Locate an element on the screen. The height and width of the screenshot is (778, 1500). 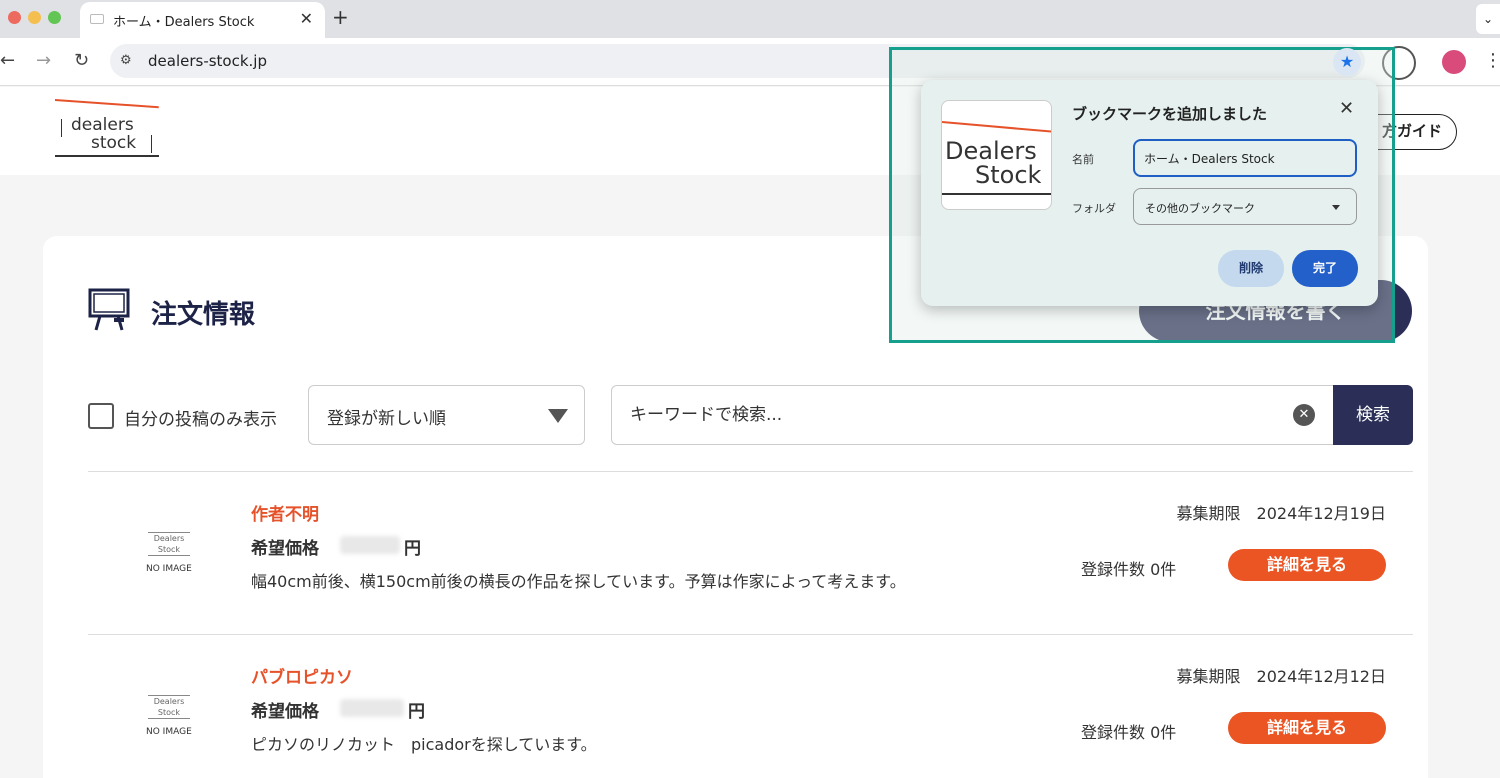
tab-bar: ホーム・Dealers Stock ✕ + ⌄ is located at coordinates (750, 19).